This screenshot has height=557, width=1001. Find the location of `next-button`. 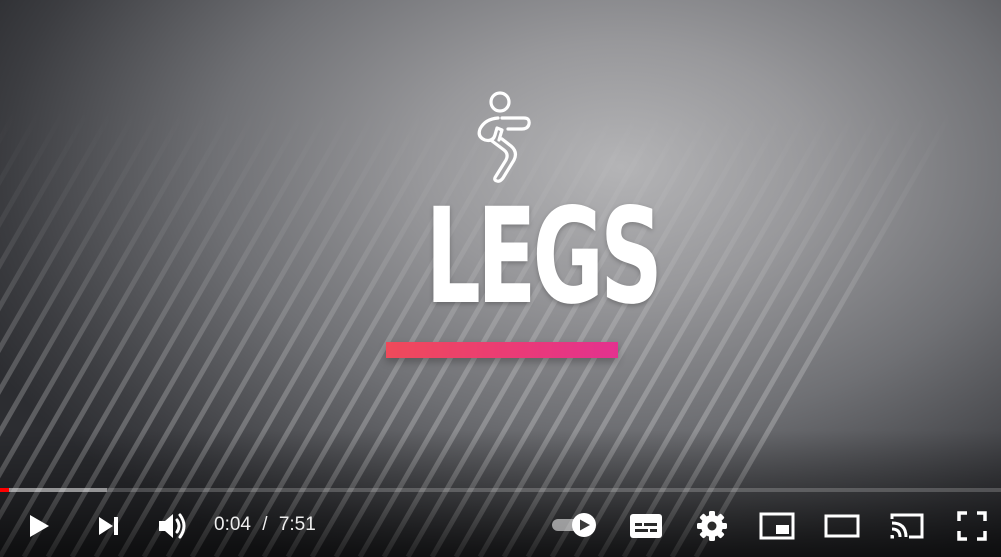

next-button is located at coordinates (108, 526).